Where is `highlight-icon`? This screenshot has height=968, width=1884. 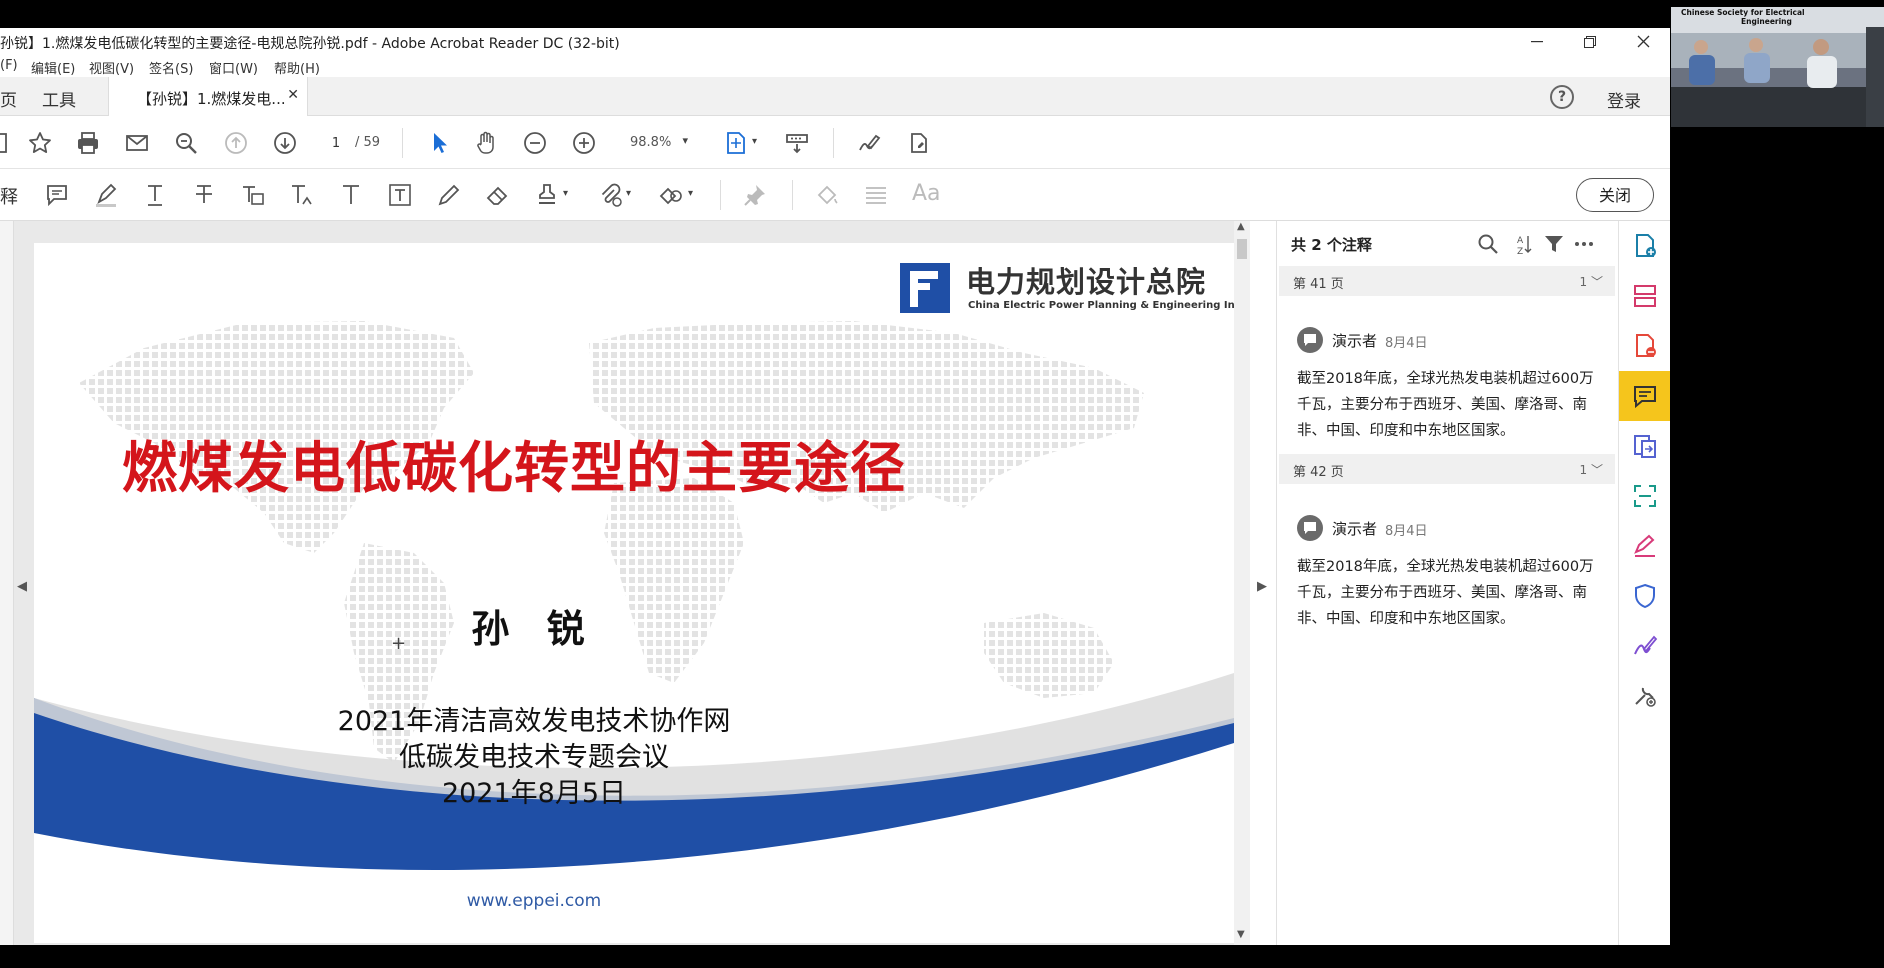 highlight-icon is located at coordinates (106, 195).